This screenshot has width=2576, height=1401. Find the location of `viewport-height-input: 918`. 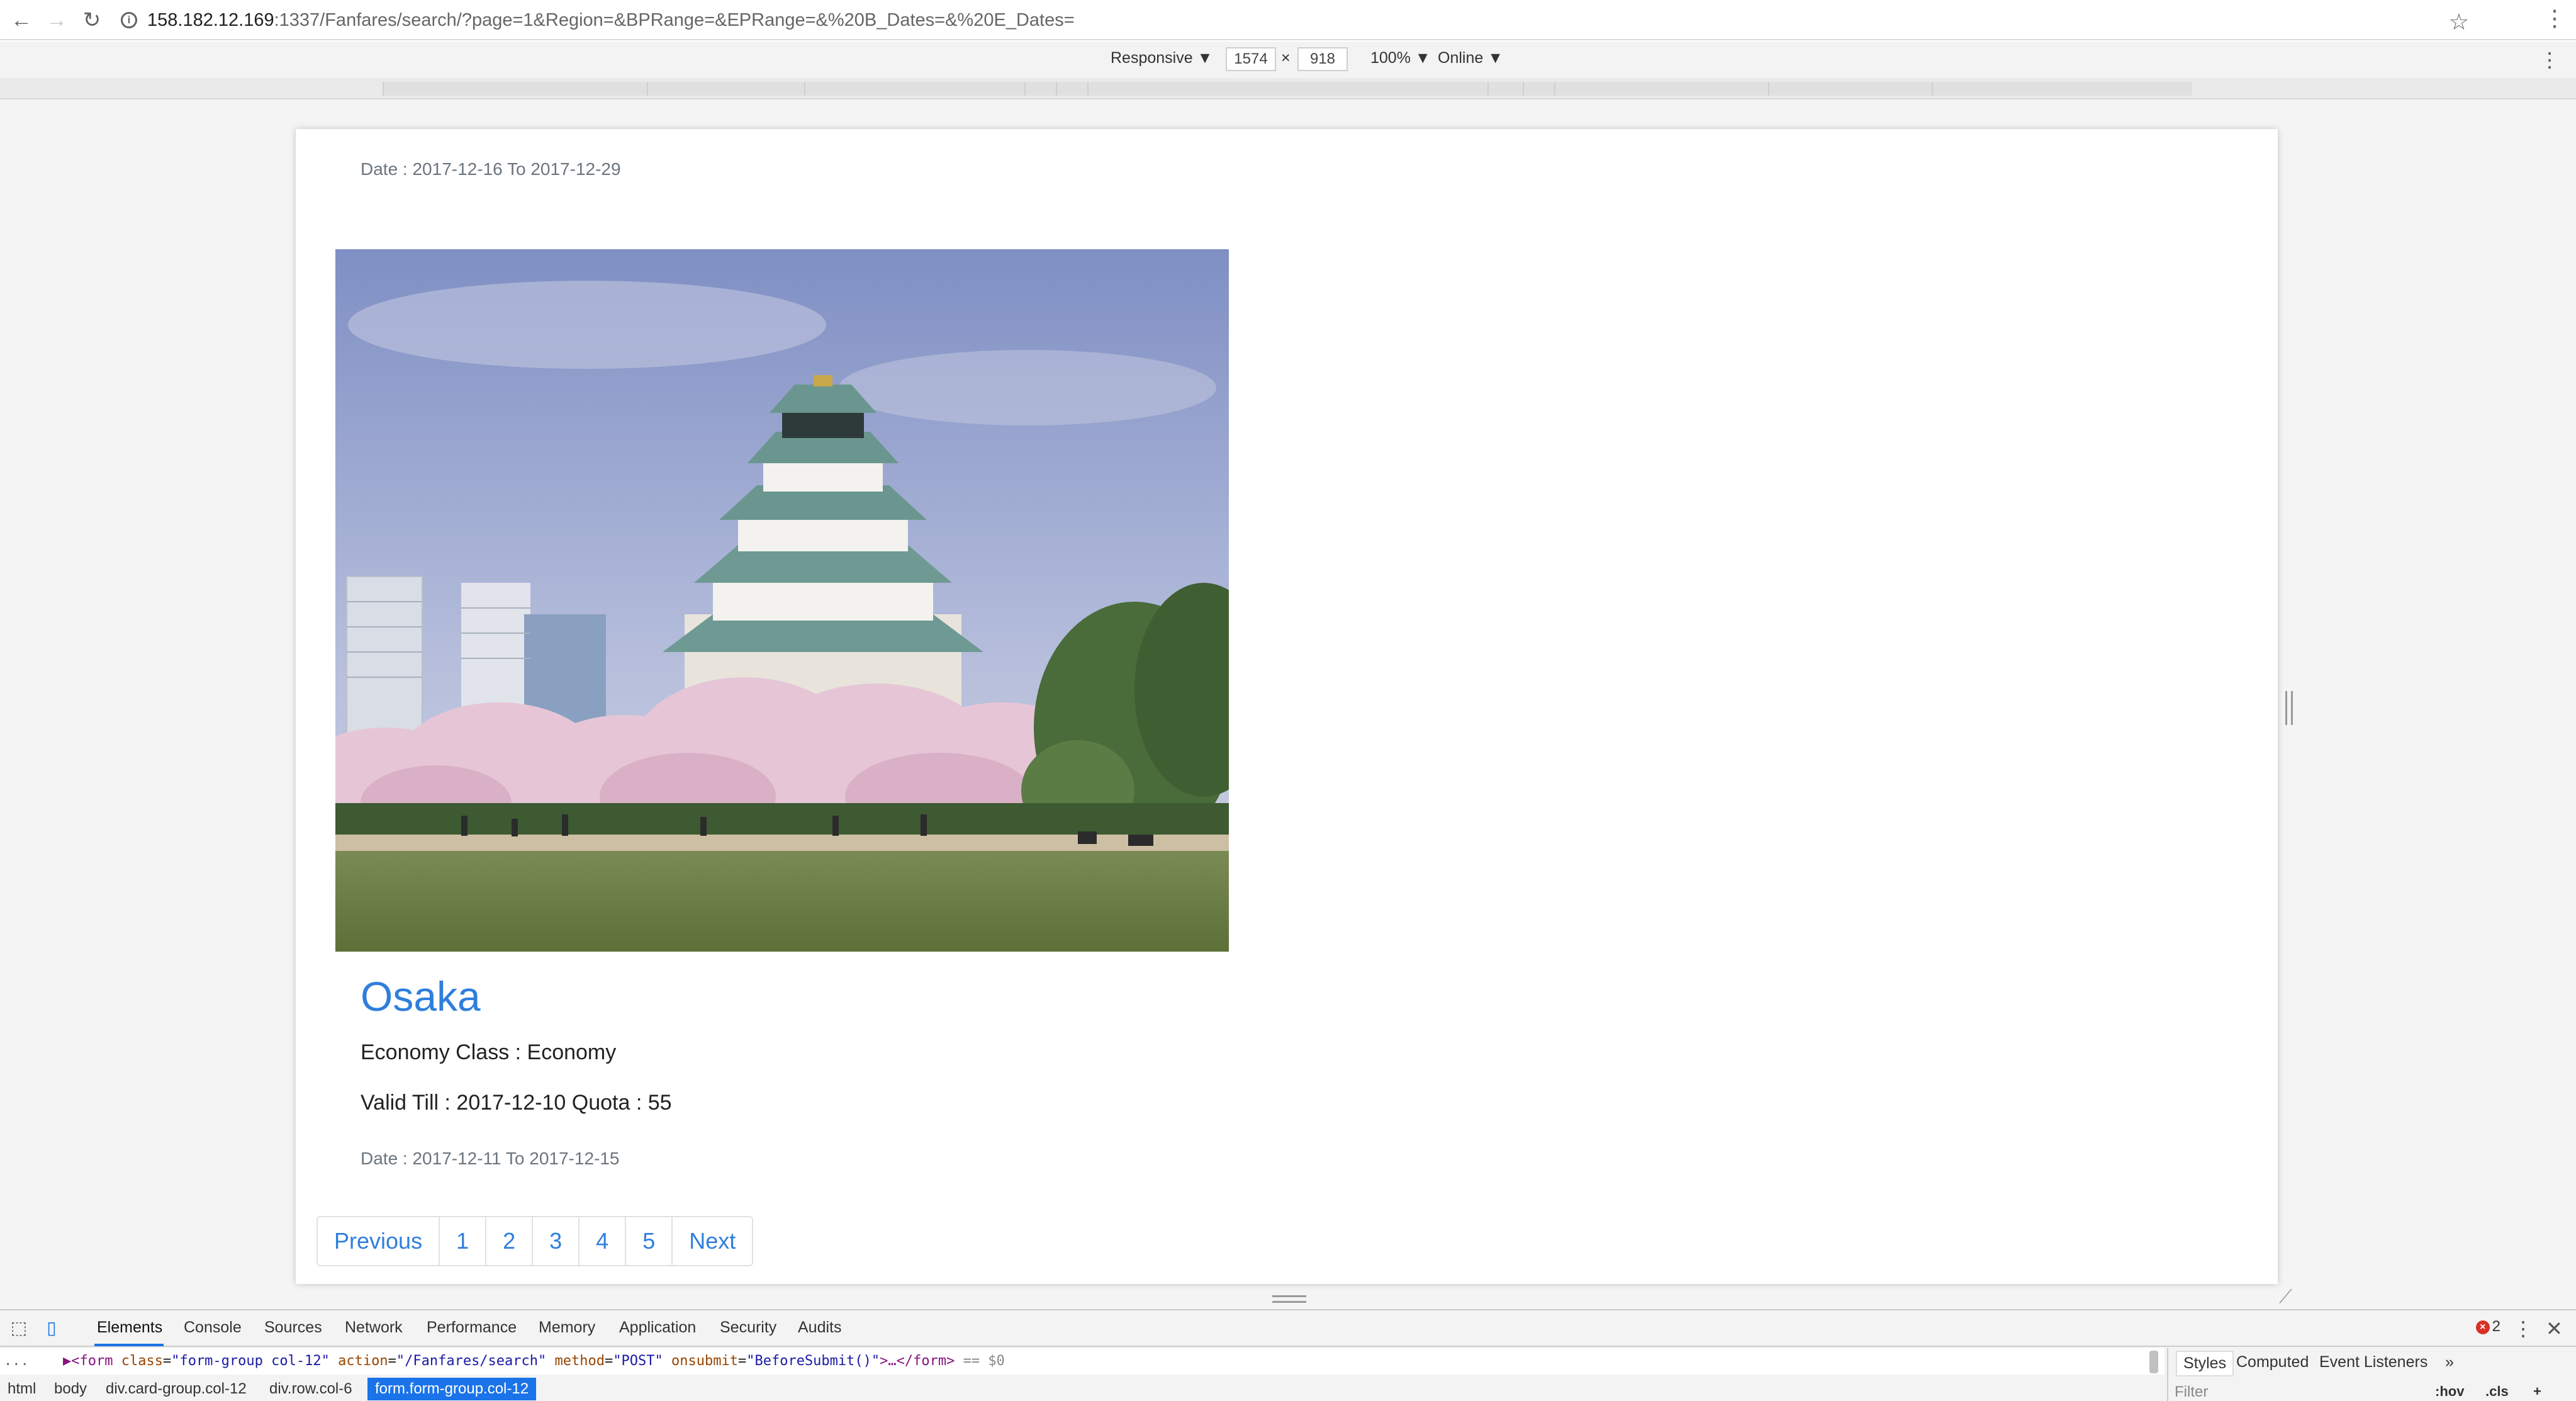

viewport-height-input: 918 is located at coordinates (1322, 59).